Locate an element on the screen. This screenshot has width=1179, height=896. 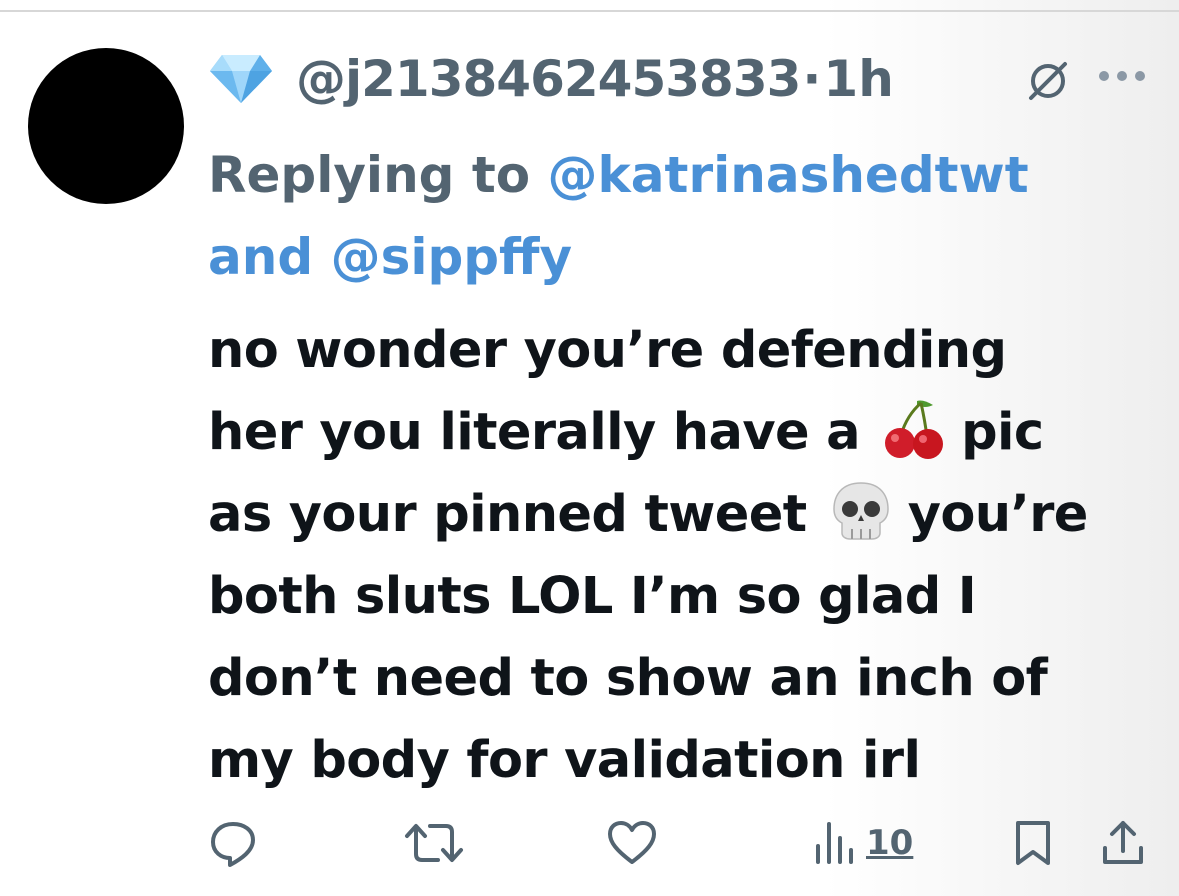
tweet-text-segment: pic is located at coordinates (1002, 432).